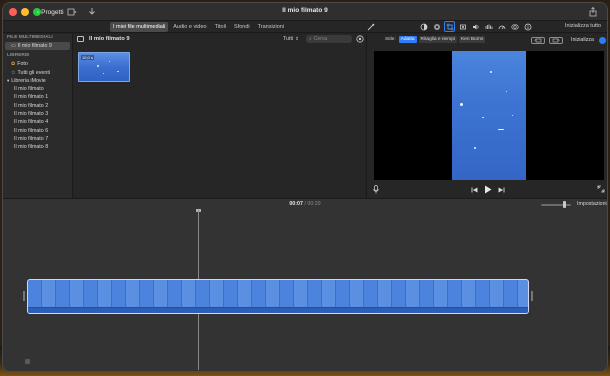 The height and width of the screenshot is (376, 610). Describe the element at coordinates (556, 205) in the screenshot. I see `timeline-zoom-slider` at that location.